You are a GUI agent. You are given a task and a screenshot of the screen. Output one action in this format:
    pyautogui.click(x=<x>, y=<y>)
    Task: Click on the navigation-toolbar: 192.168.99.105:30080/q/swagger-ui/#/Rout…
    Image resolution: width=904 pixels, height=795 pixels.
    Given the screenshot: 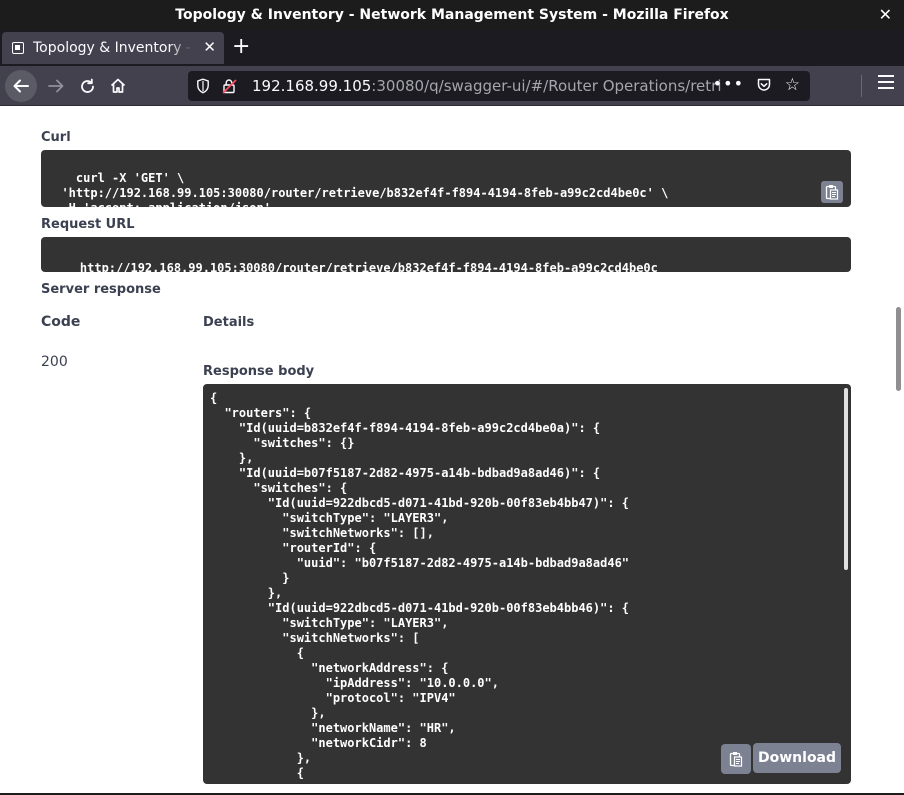 What is the action you would take?
    pyautogui.click(x=452, y=86)
    